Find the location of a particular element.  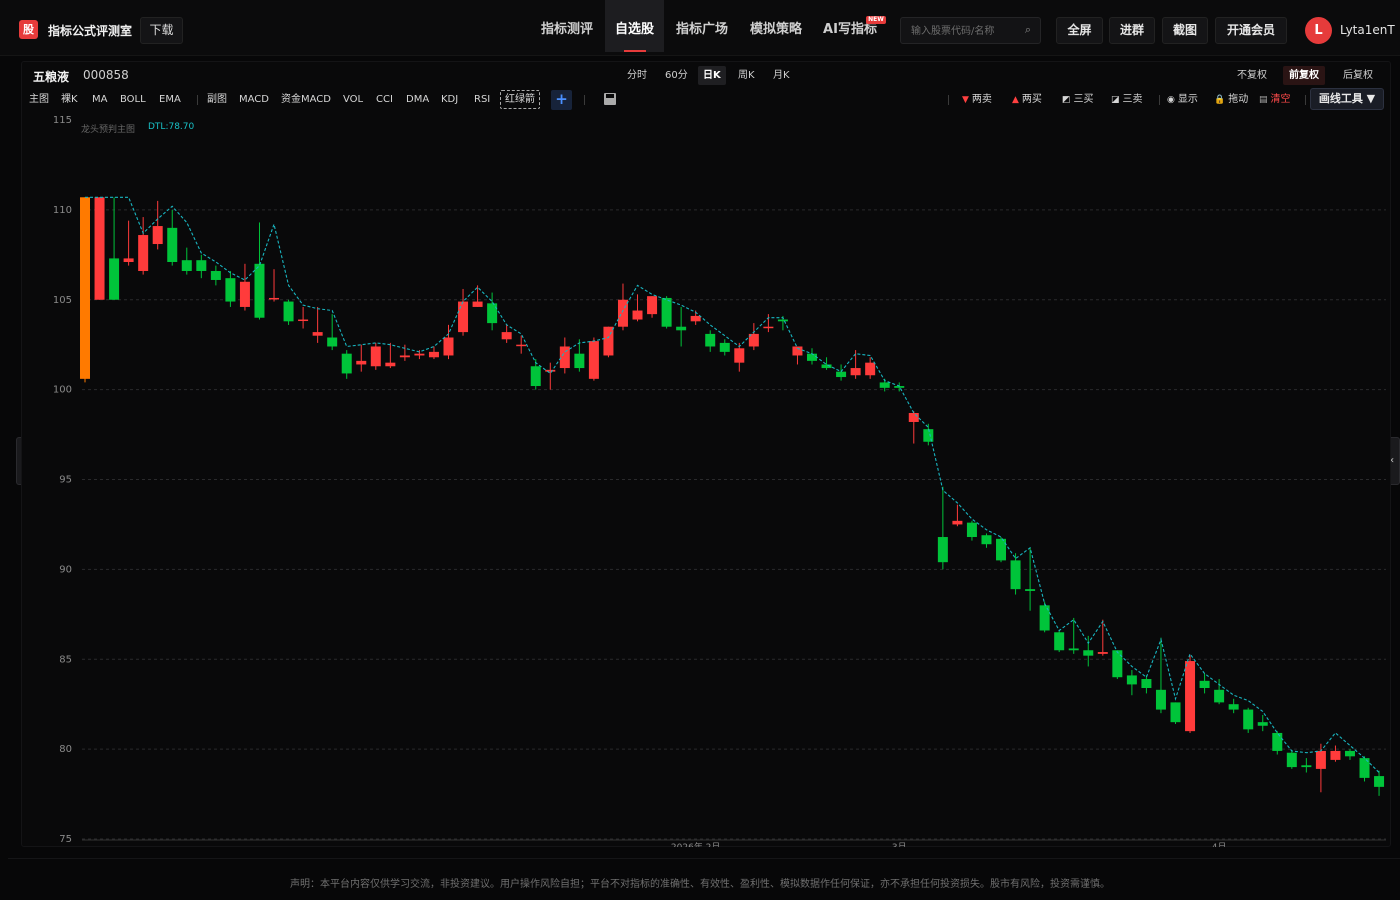

period-60min: 60分 is located at coordinates (676, 75).